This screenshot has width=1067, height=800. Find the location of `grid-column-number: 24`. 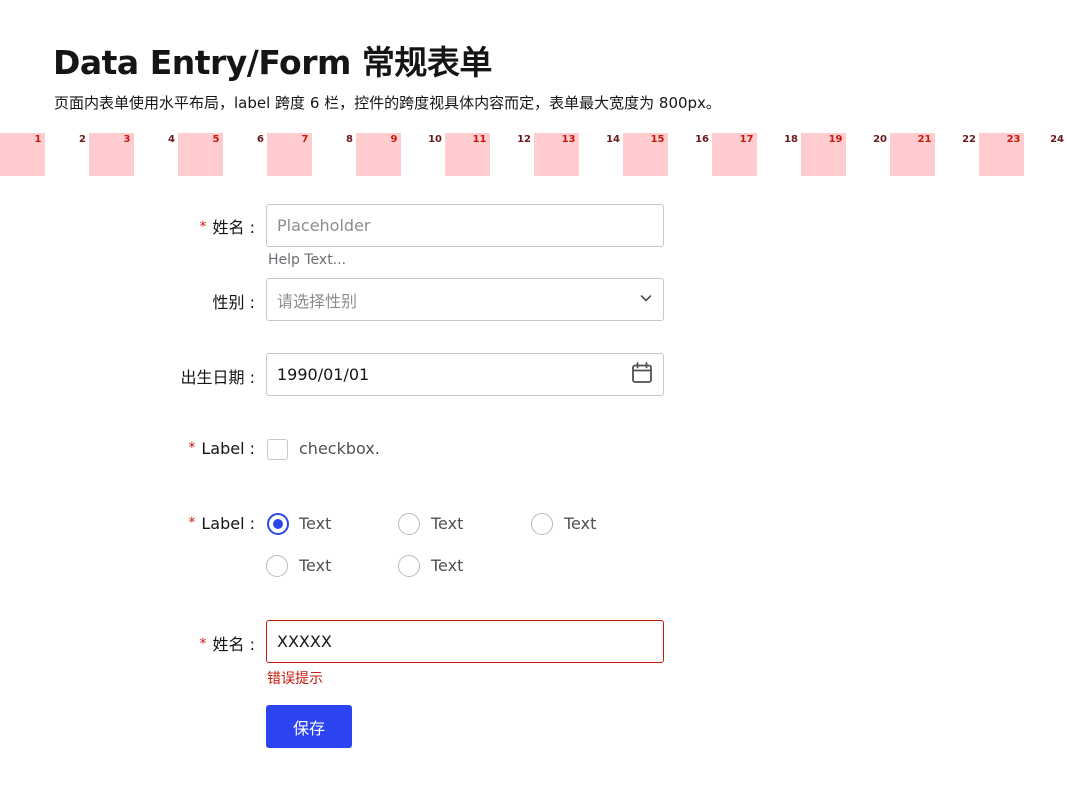

grid-column-number: 24 is located at coordinates (1057, 139).